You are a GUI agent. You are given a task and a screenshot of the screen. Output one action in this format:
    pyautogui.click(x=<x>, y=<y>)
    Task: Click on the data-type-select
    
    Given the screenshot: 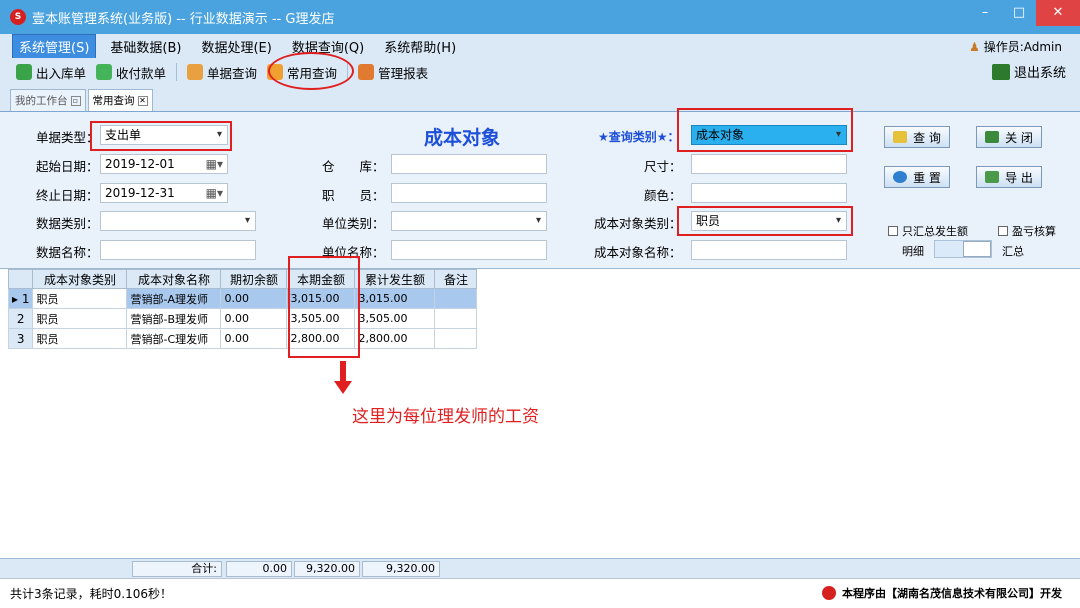 What is the action you would take?
    pyautogui.click(x=178, y=221)
    